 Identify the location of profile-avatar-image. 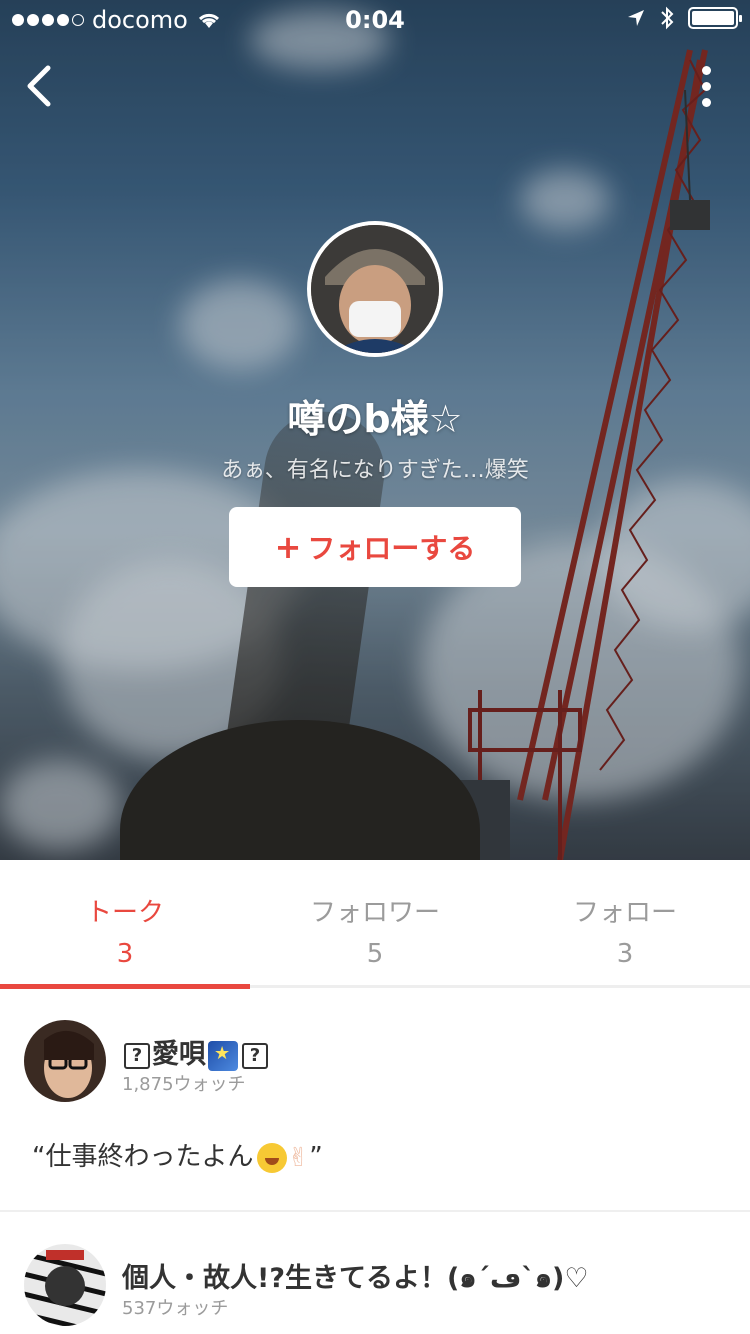
(375, 289).